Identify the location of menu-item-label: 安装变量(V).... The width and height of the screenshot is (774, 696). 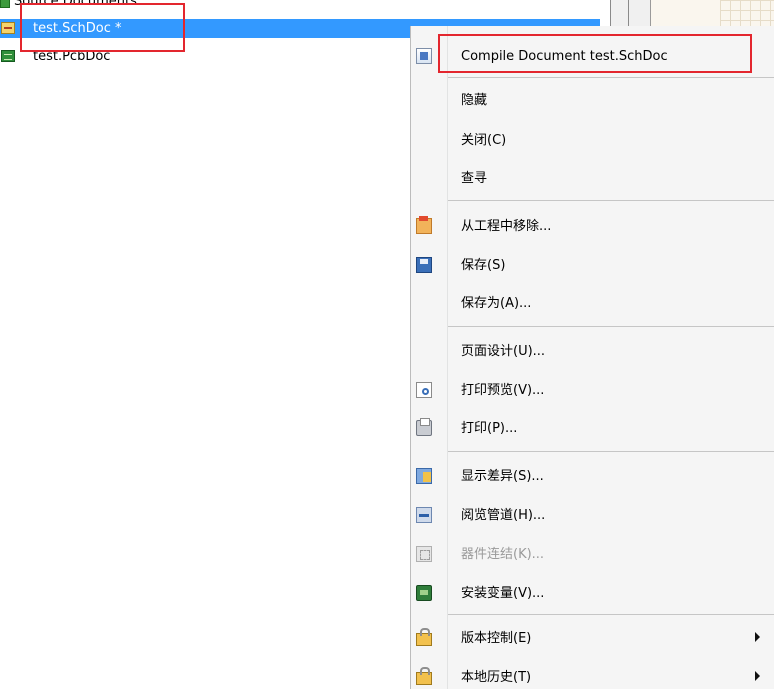
(503, 593).